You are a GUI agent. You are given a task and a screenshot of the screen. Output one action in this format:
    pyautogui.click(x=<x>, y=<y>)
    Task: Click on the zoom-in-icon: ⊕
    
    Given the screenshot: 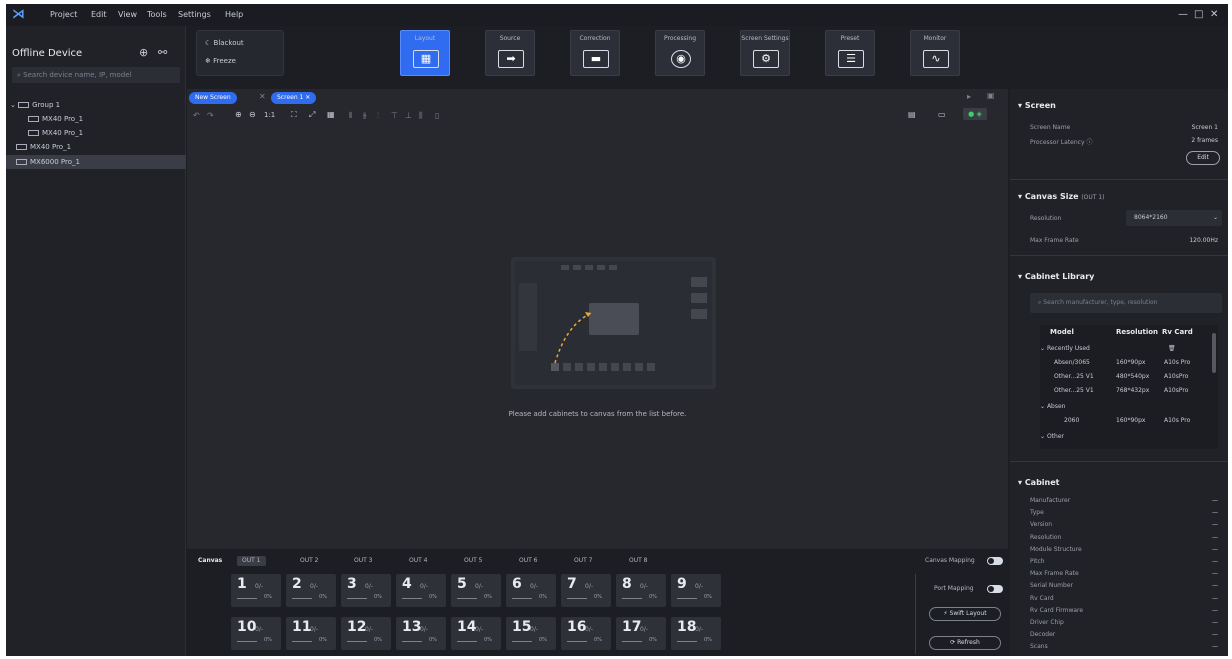 What is the action you would take?
    pyautogui.click(x=238, y=114)
    